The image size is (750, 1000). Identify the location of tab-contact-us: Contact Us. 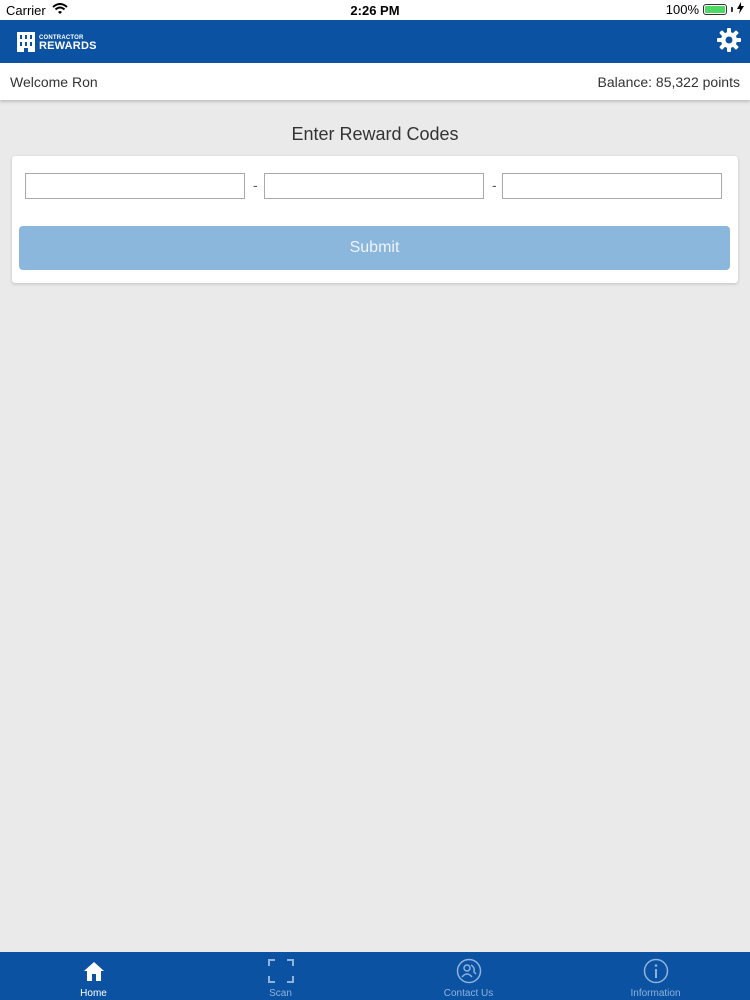
(468, 976).